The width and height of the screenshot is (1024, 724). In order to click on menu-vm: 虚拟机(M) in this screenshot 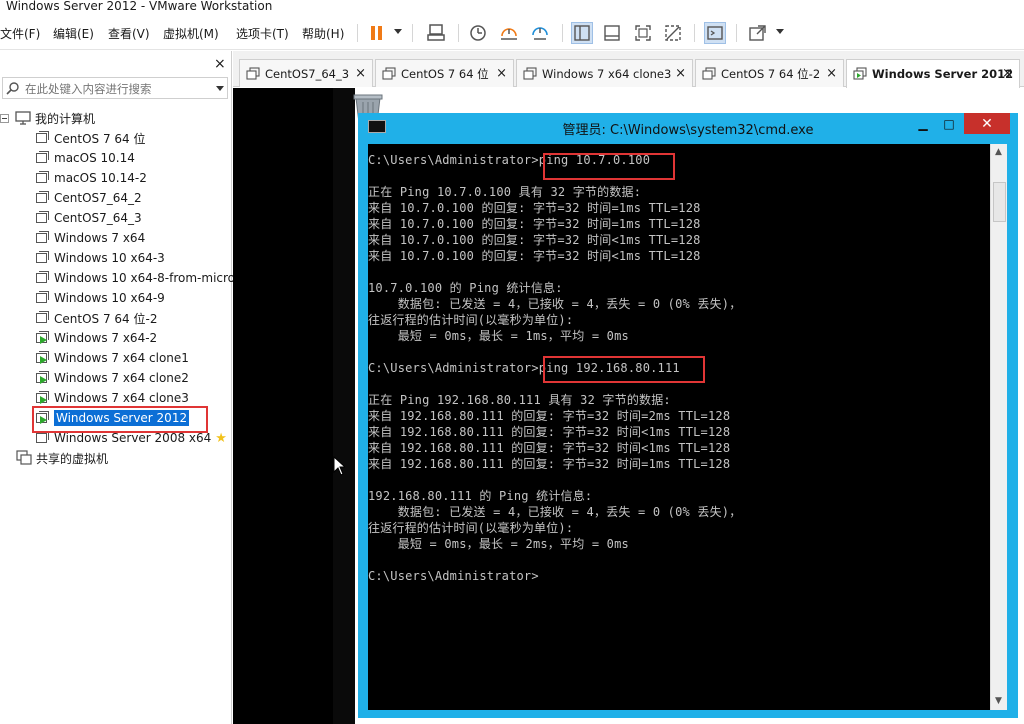, I will do `click(191, 33)`.